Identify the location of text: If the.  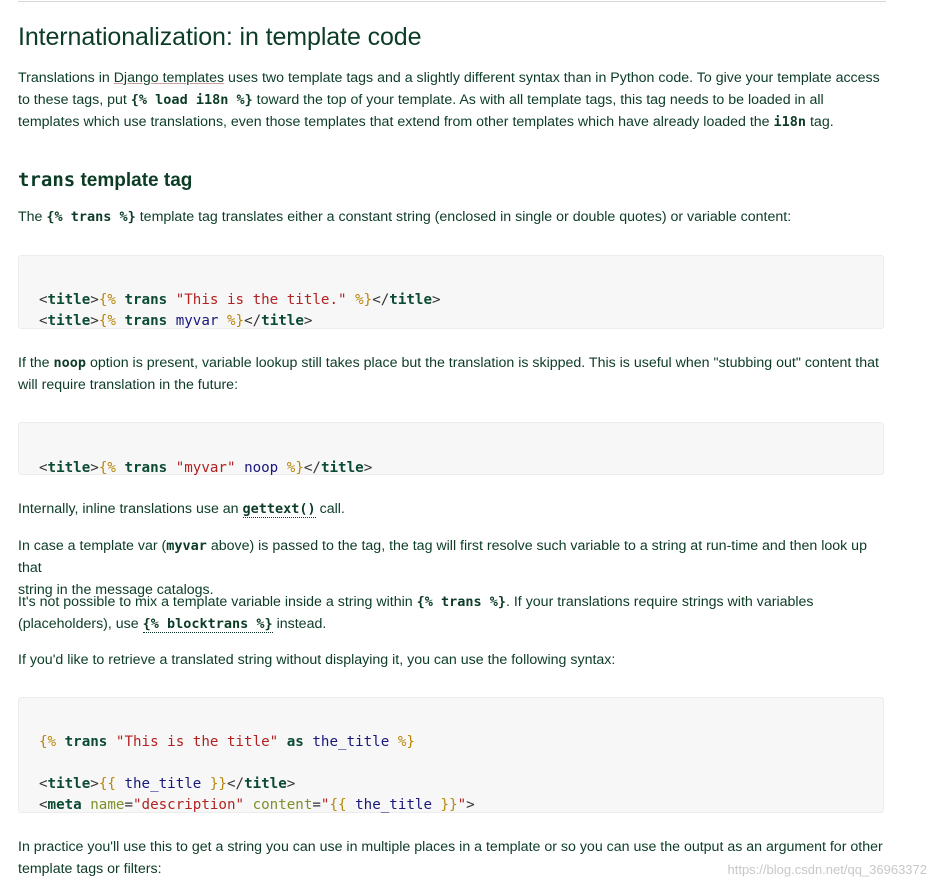
(36, 363).